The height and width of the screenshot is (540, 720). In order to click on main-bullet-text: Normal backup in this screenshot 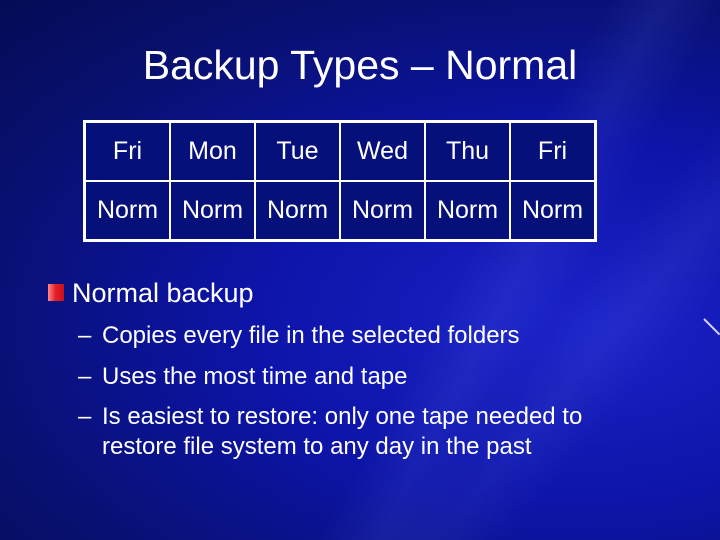, I will do `click(163, 293)`.